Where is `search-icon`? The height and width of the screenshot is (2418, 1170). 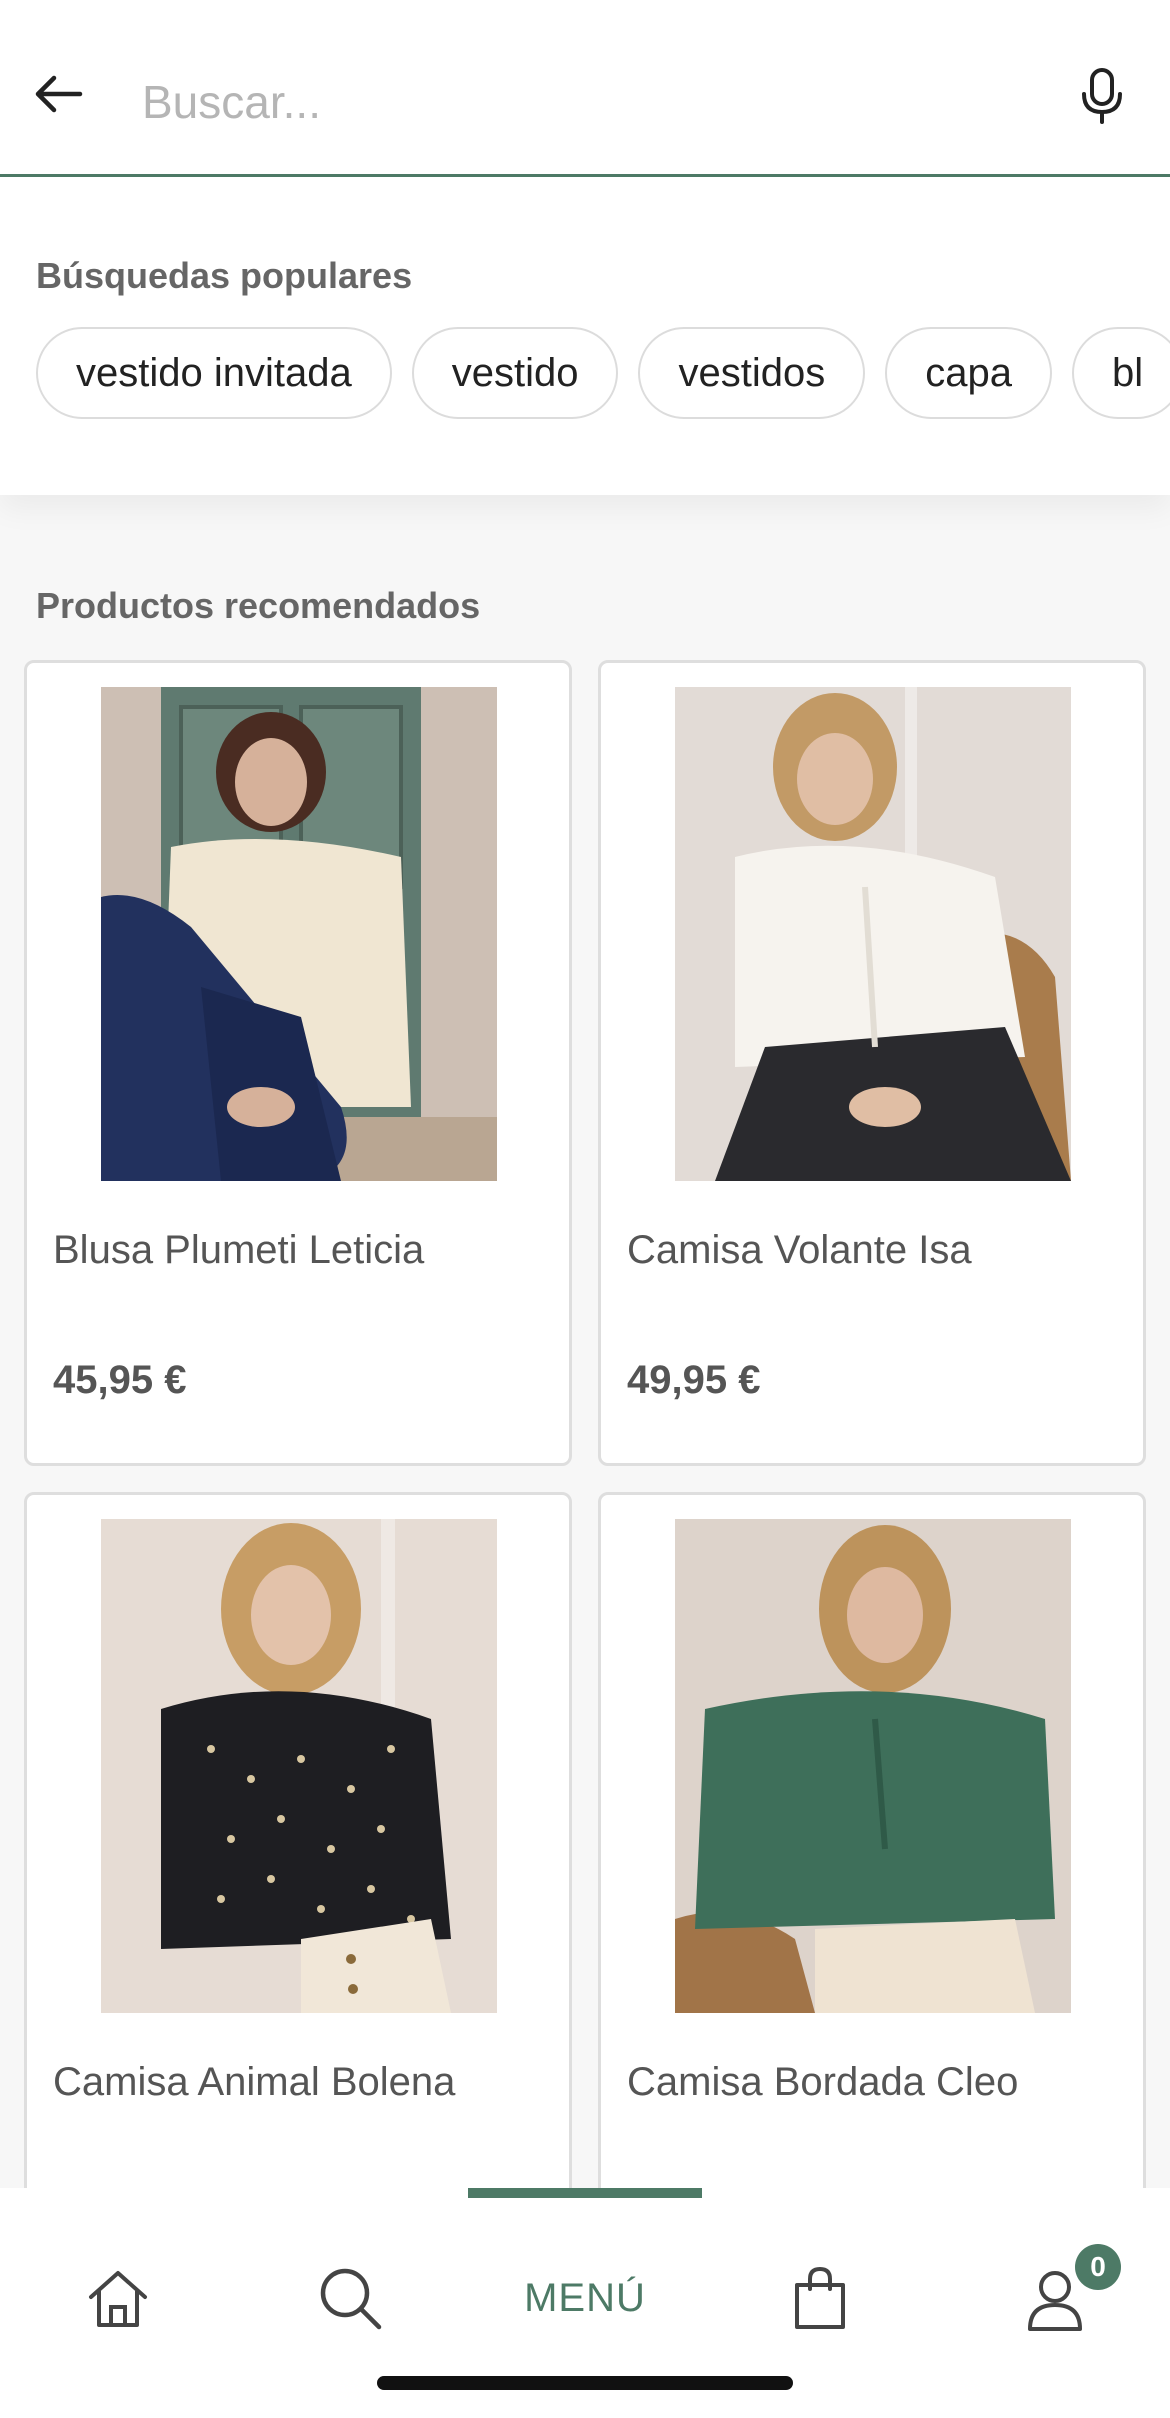
search-icon is located at coordinates (350, 2298).